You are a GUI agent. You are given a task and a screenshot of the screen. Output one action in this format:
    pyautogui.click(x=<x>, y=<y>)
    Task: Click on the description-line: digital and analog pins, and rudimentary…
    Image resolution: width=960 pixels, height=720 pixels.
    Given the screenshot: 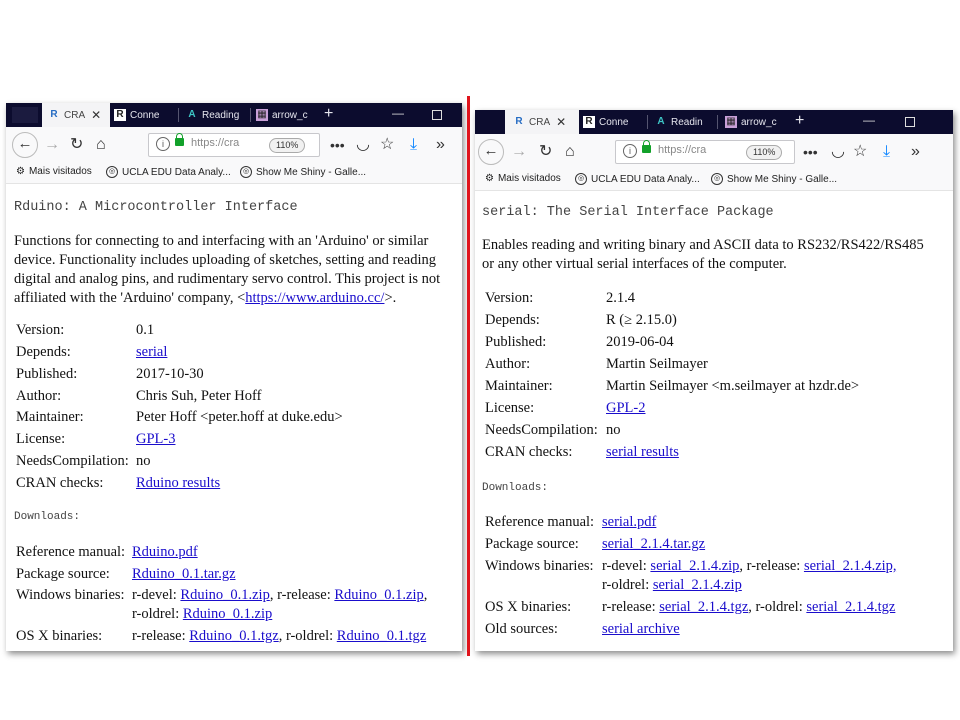 What is the action you would take?
    pyautogui.click(x=227, y=279)
    